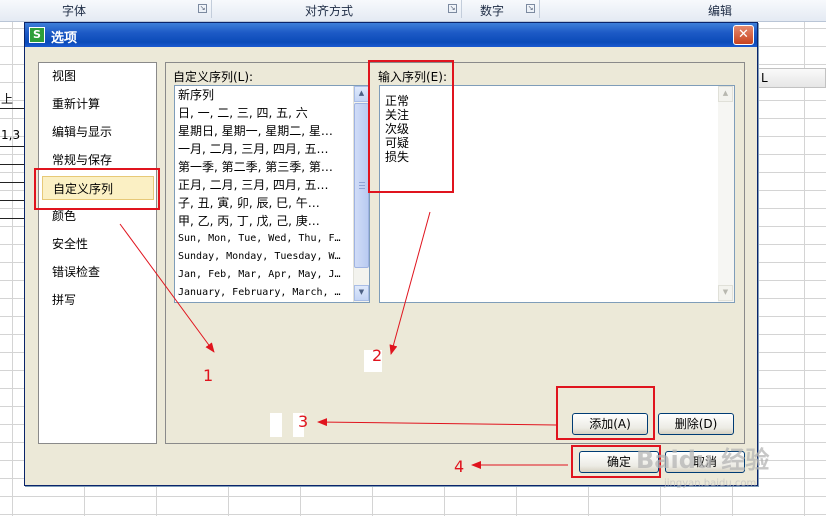 This screenshot has width=826, height=516. I want to click on dialog-title: 选项, so click(64, 38).